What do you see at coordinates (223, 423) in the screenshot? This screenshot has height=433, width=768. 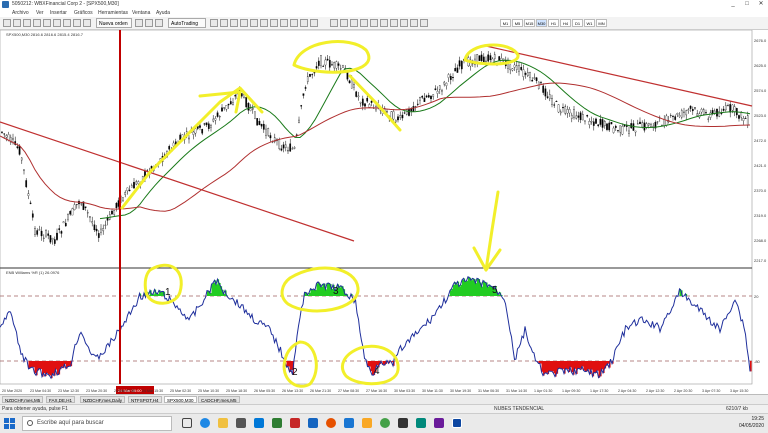 I see `file-explorer-icon` at bounding box center [223, 423].